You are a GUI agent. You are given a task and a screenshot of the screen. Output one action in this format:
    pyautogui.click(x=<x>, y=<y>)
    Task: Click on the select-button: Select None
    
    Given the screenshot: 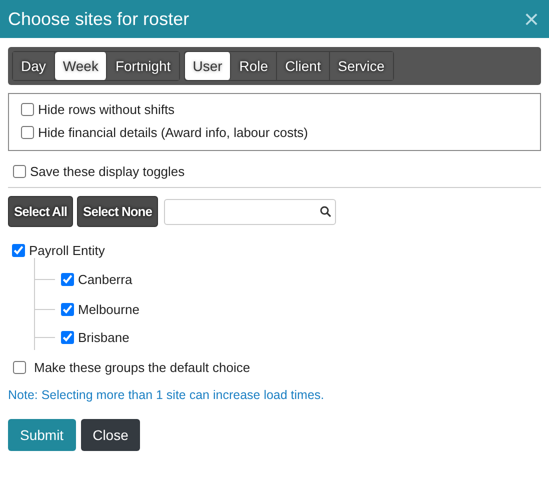 What is the action you would take?
    pyautogui.click(x=117, y=211)
    